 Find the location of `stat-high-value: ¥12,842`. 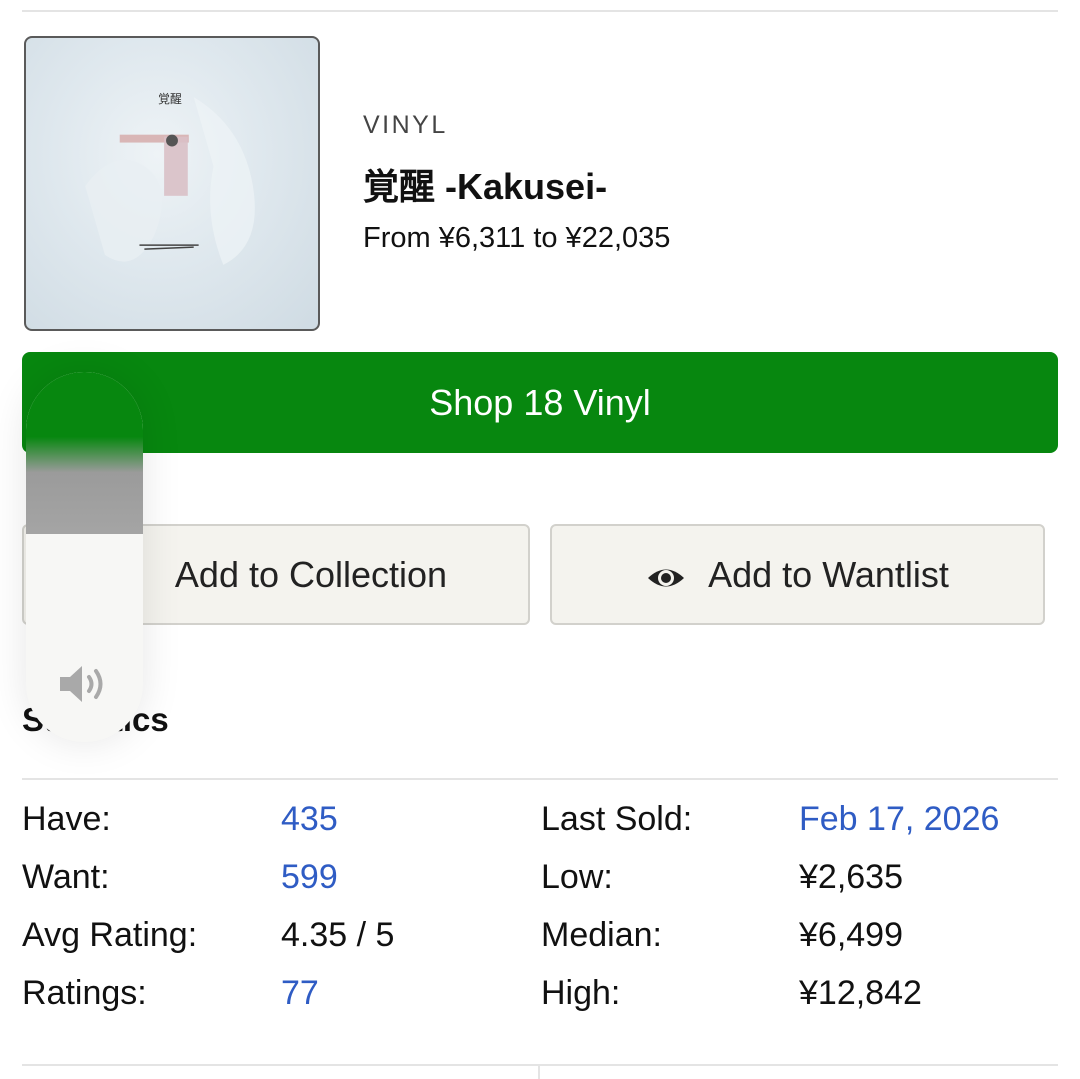

stat-high-value: ¥12,842 is located at coordinates (860, 993).